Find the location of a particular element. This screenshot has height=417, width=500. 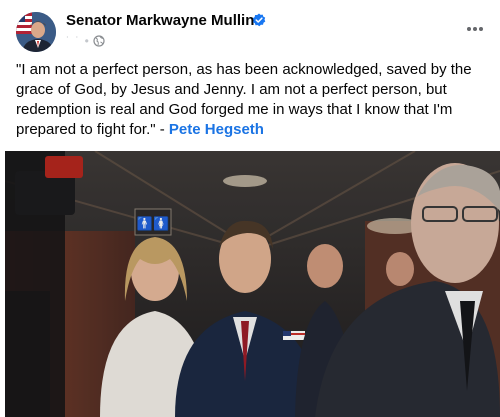

more-options-button is located at coordinates (475, 29).